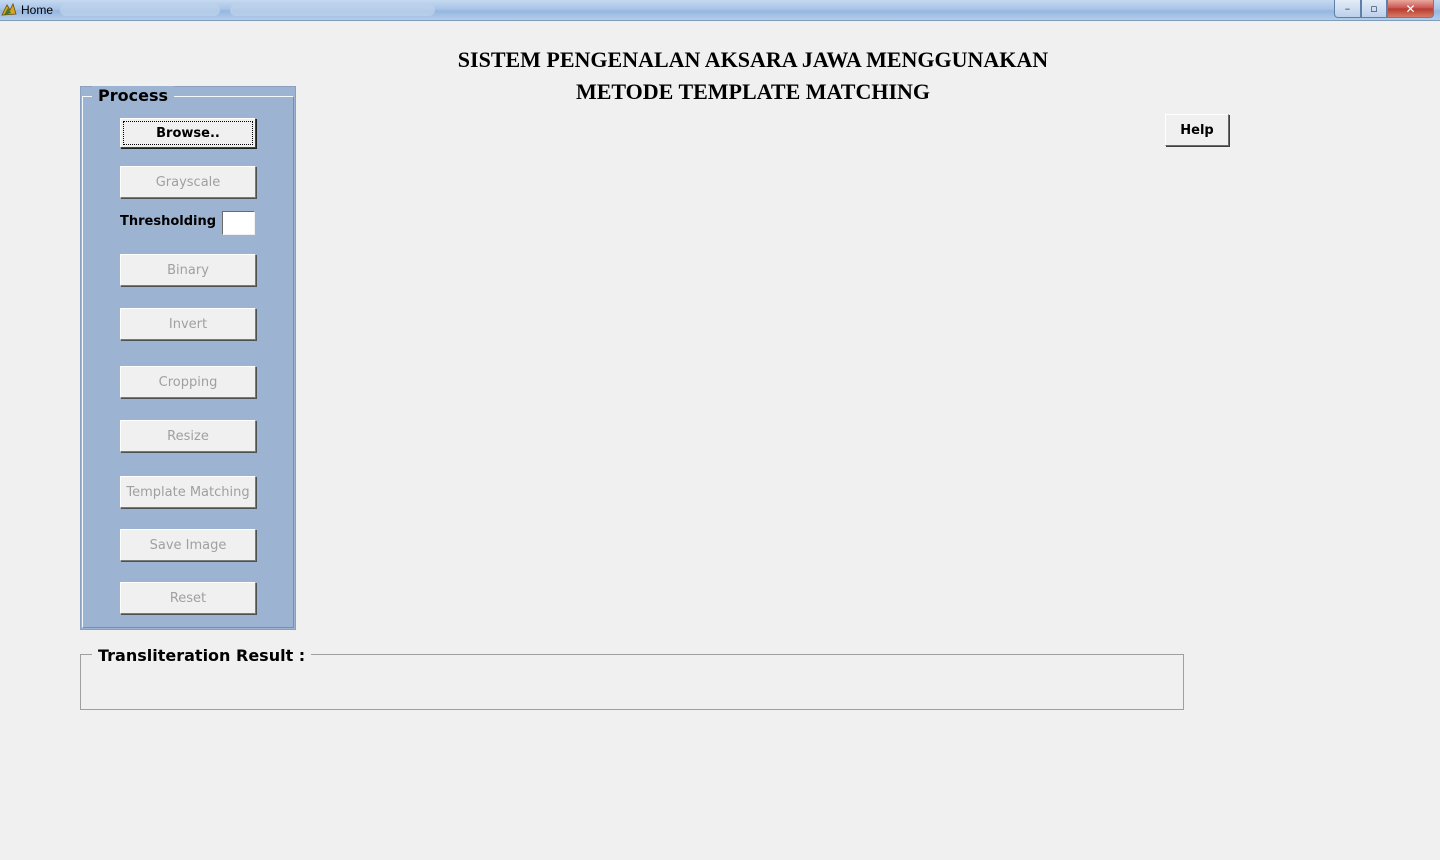 The height and width of the screenshot is (860, 1440). Describe the element at coordinates (37, 10) in the screenshot. I see `window-title: Home` at that location.